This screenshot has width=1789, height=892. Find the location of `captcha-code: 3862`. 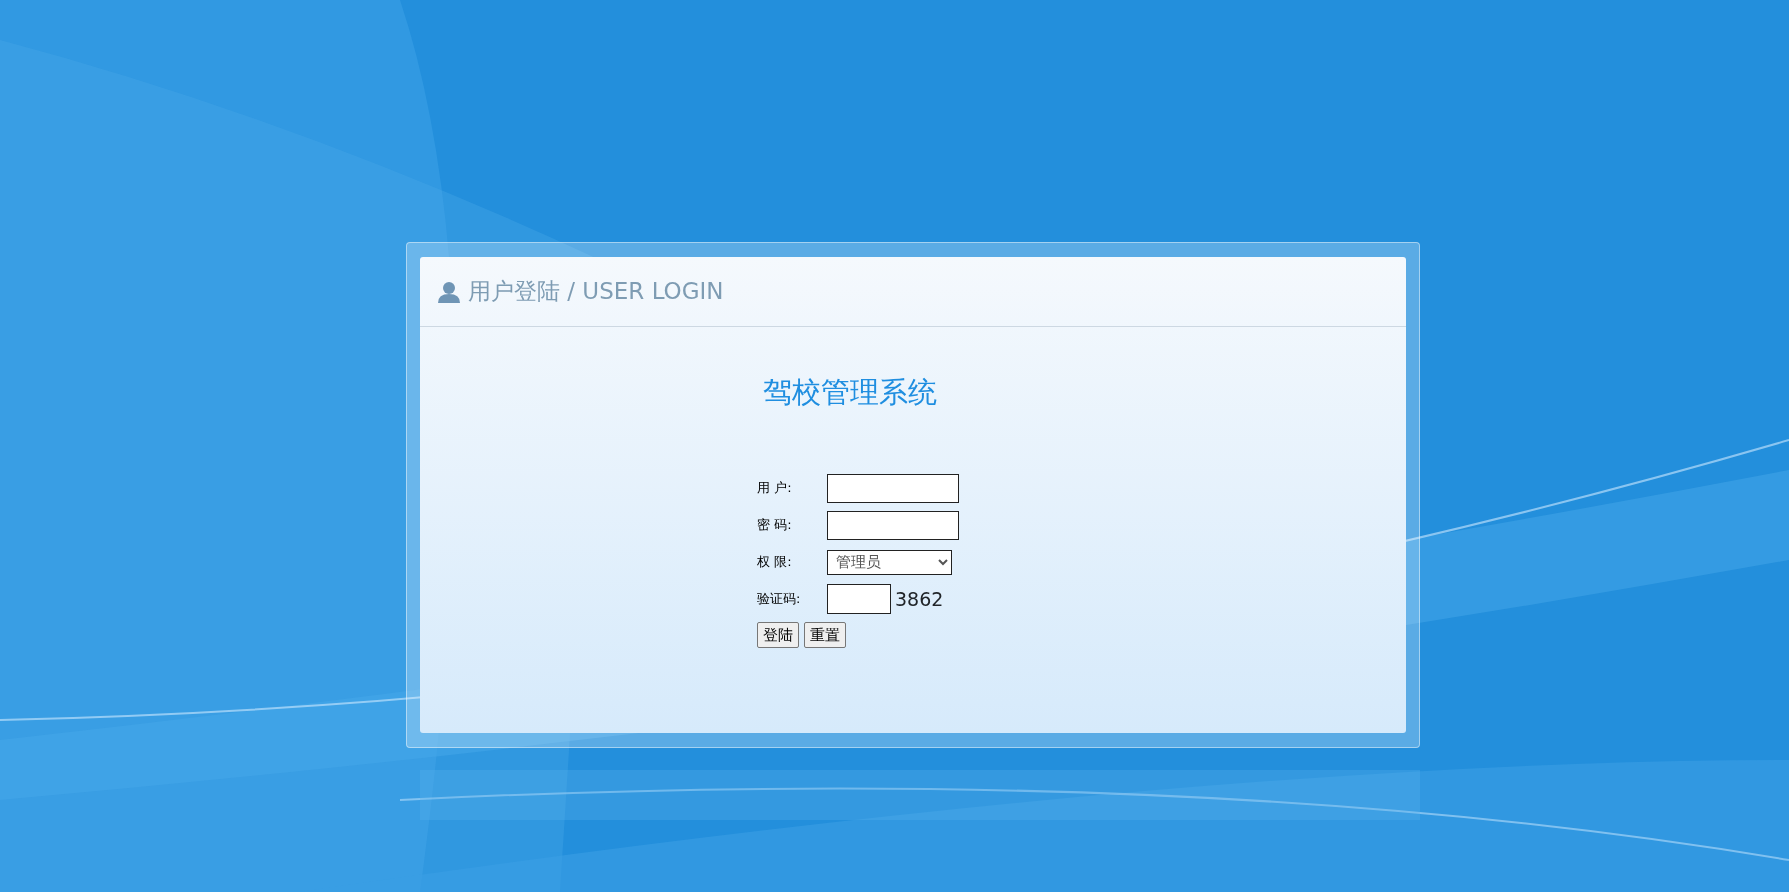

captcha-code: 3862 is located at coordinates (919, 599).